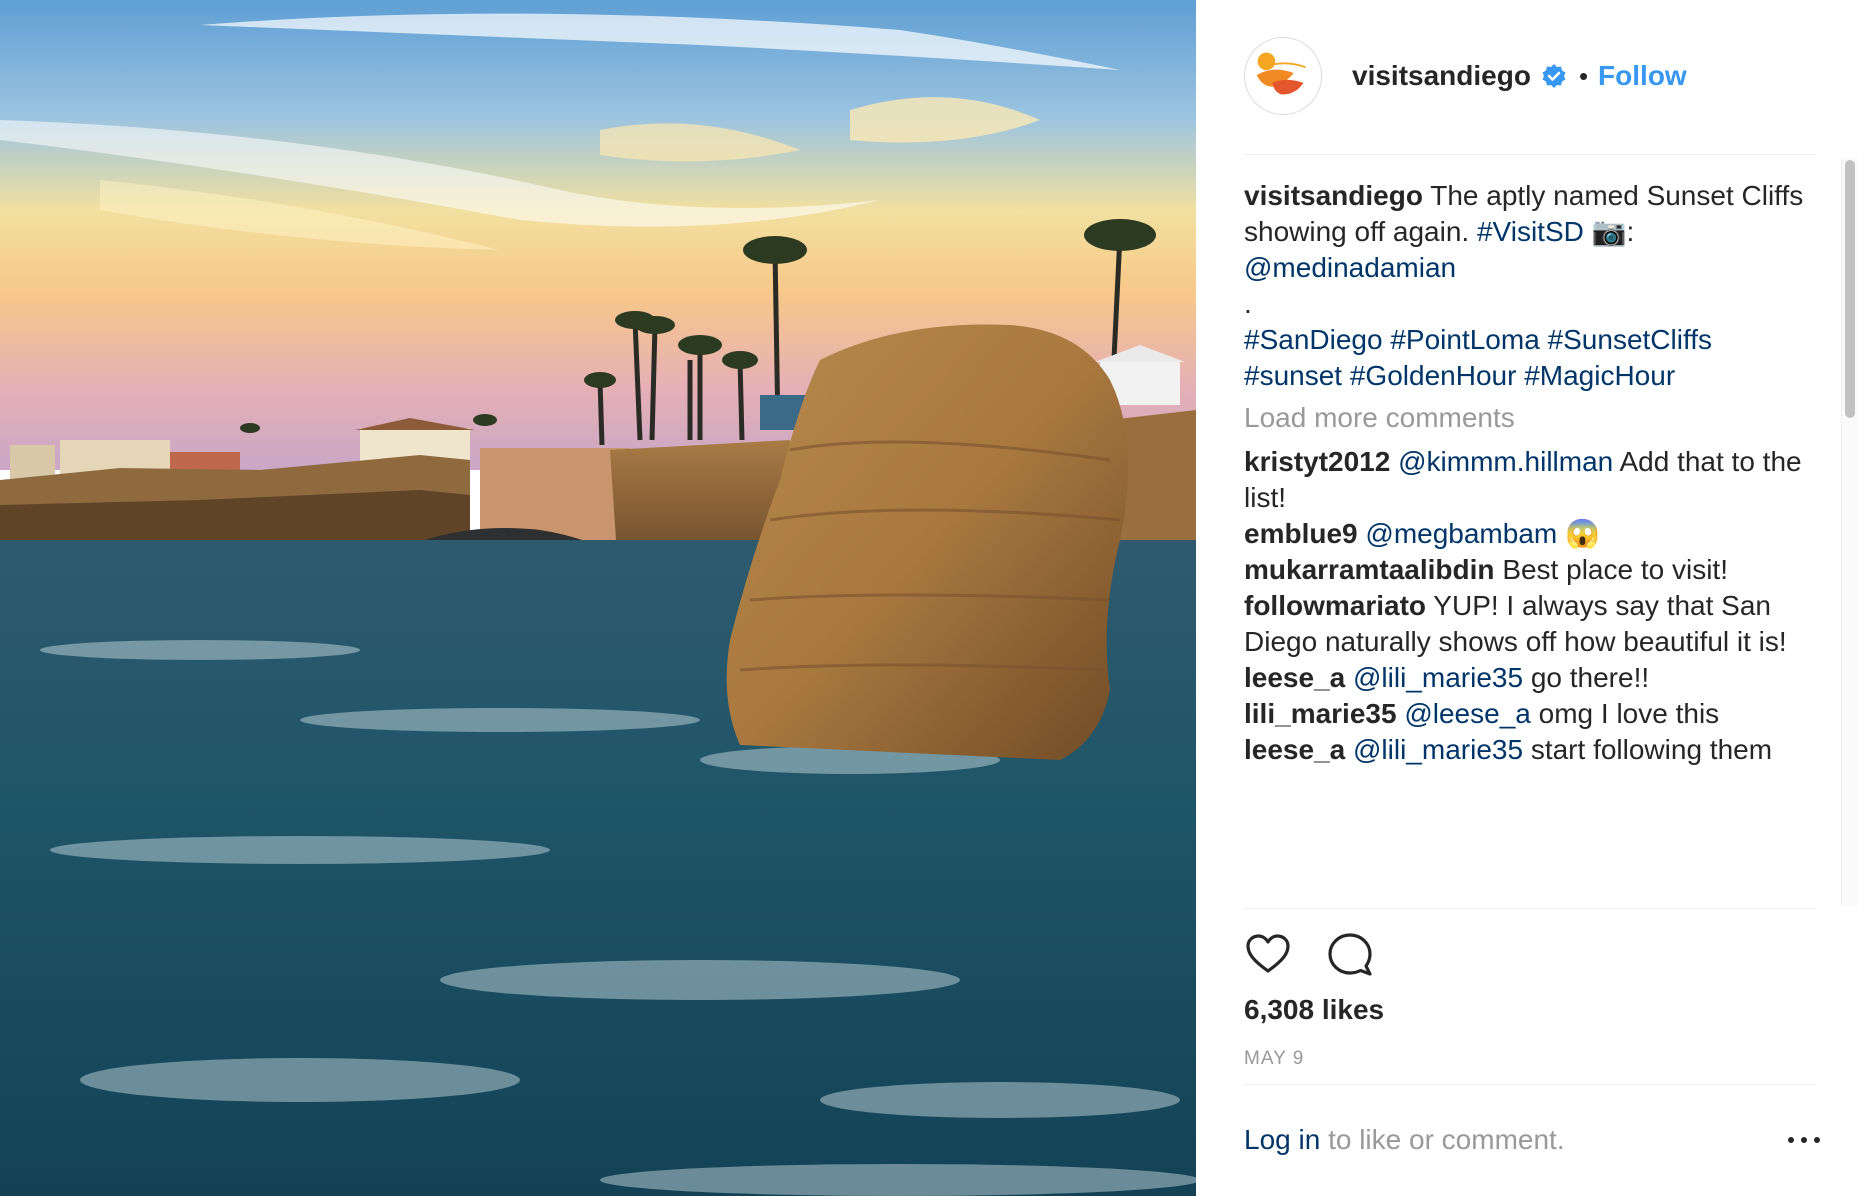 The height and width of the screenshot is (1196, 1866). I want to click on mention-link: @medinadamian, so click(1350, 267).